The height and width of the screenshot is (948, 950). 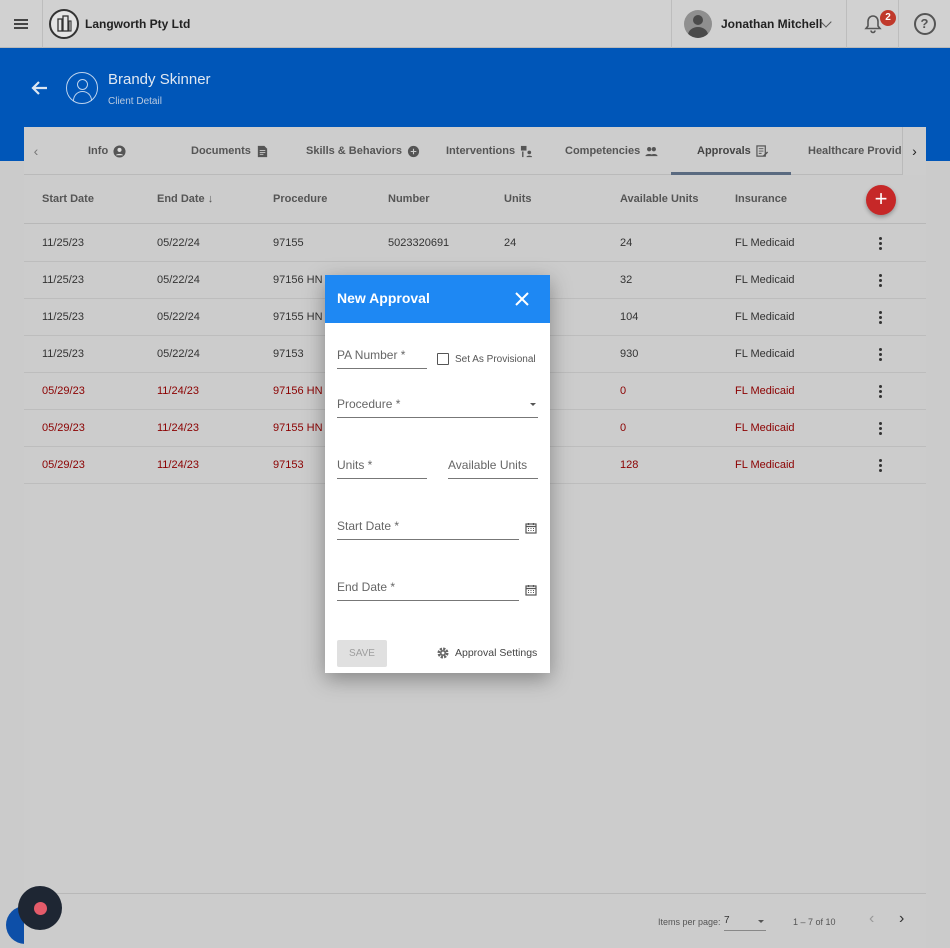 I want to click on notifications-button: 2, so click(x=872, y=24).